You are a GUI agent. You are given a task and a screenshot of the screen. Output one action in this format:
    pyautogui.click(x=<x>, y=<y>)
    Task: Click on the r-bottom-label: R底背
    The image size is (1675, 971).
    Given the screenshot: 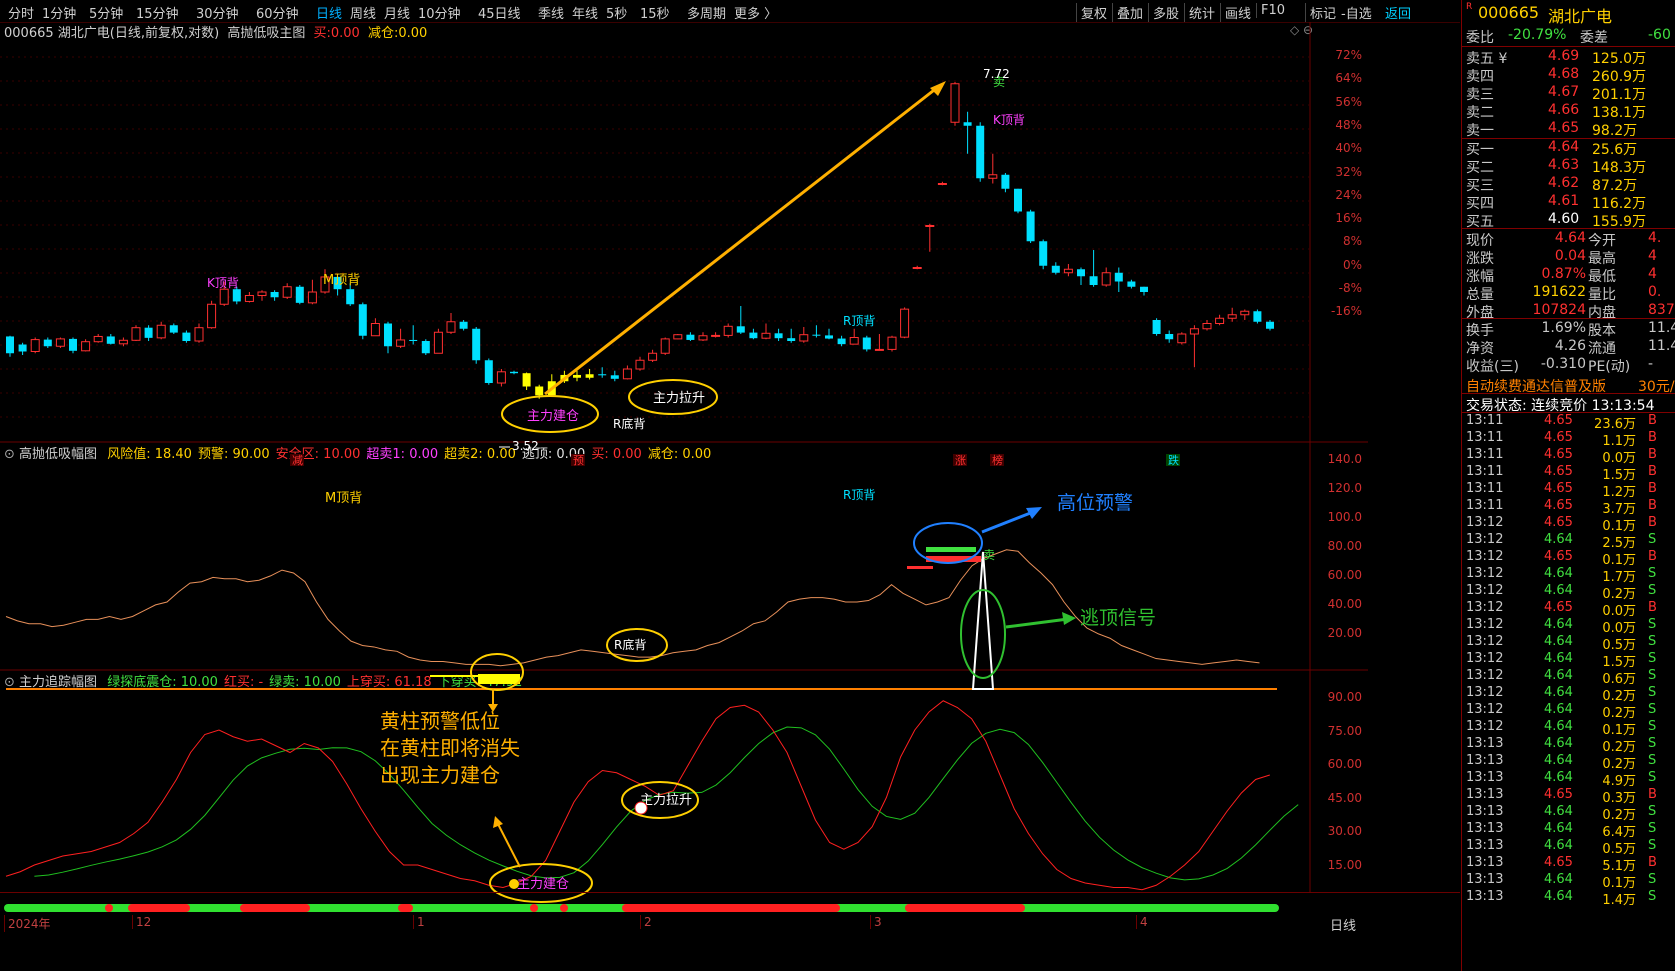 What is the action you would take?
    pyautogui.click(x=629, y=423)
    